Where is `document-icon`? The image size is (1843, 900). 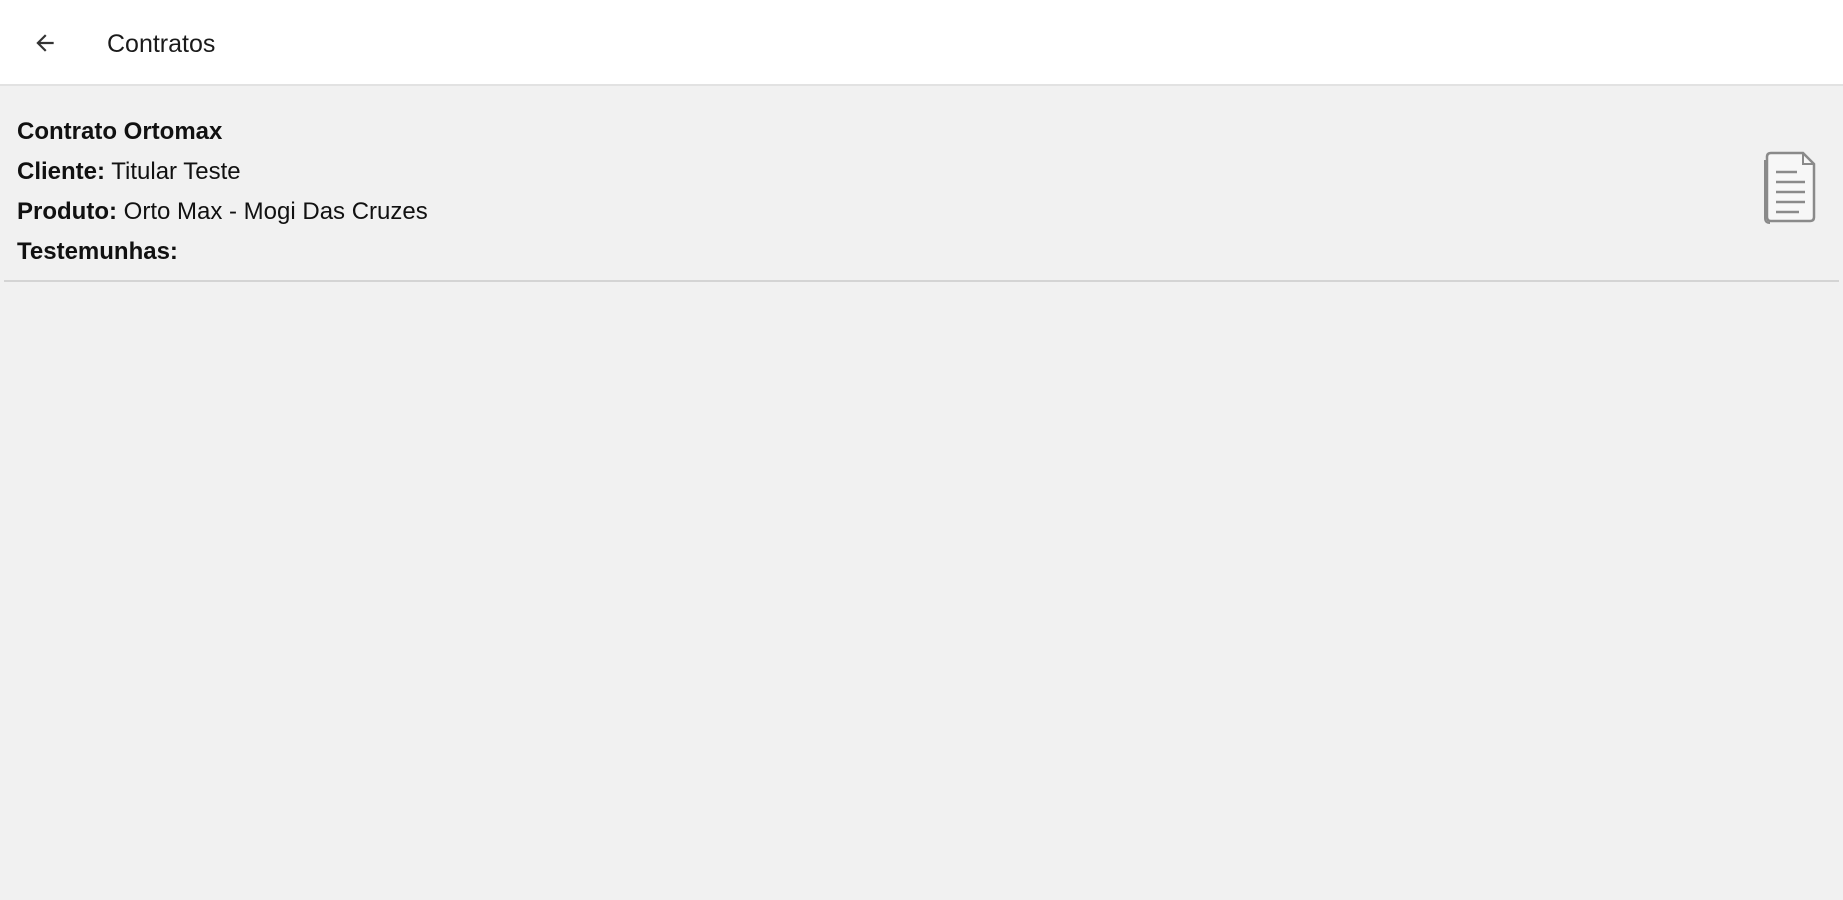
document-icon is located at coordinates (1788, 187).